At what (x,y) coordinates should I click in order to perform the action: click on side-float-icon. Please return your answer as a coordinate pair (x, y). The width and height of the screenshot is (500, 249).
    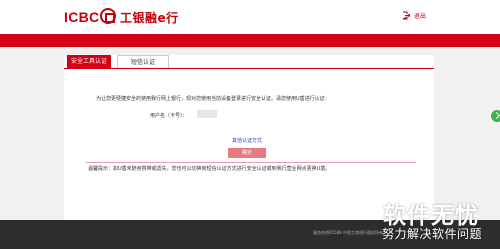
    Looking at the image, I should click on (495, 116).